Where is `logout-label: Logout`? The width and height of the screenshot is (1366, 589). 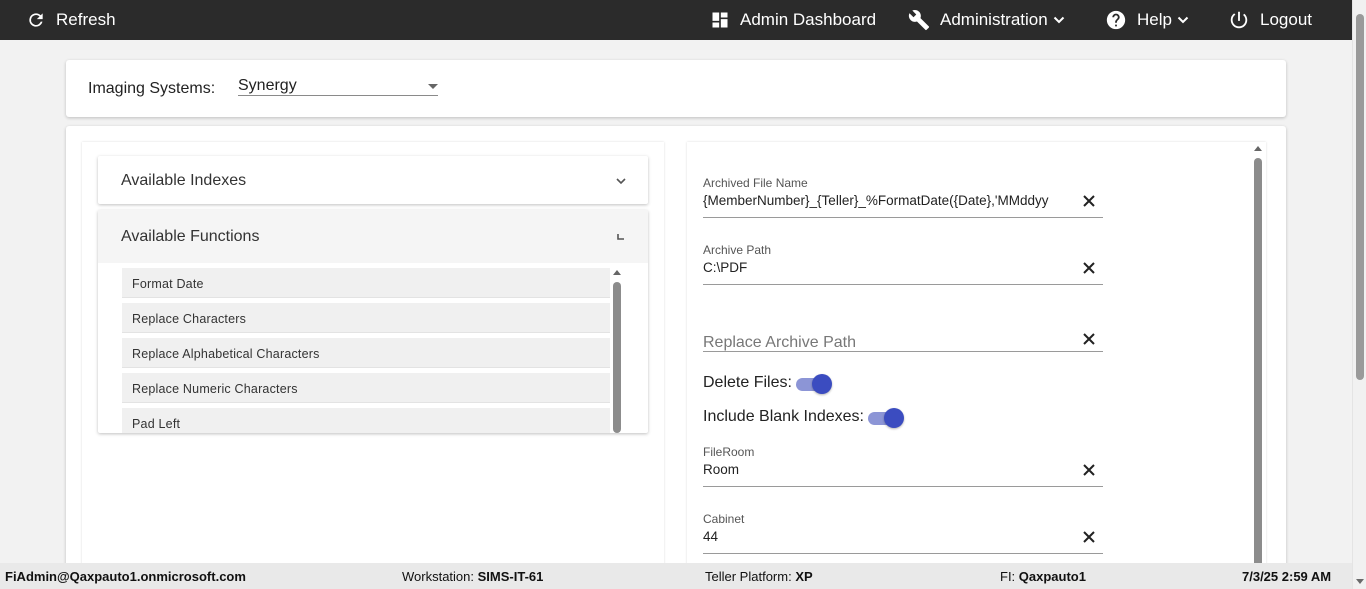
logout-label: Logout is located at coordinates (1286, 19).